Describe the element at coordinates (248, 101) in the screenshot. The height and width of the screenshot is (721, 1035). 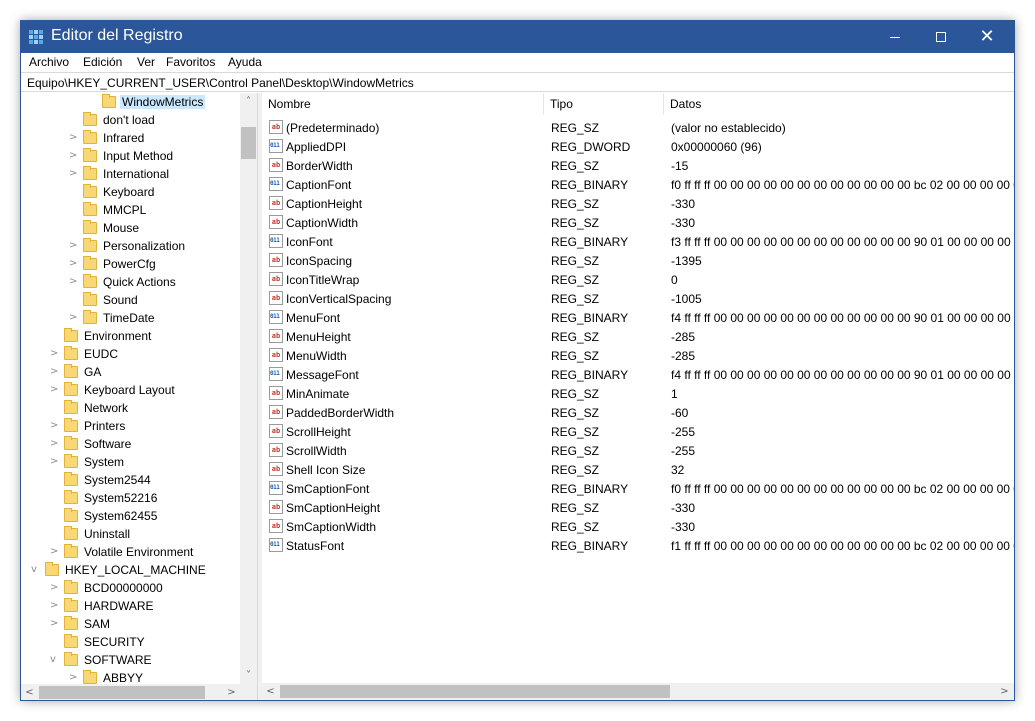
I see `scroll-up-icon: ˄` at that location.